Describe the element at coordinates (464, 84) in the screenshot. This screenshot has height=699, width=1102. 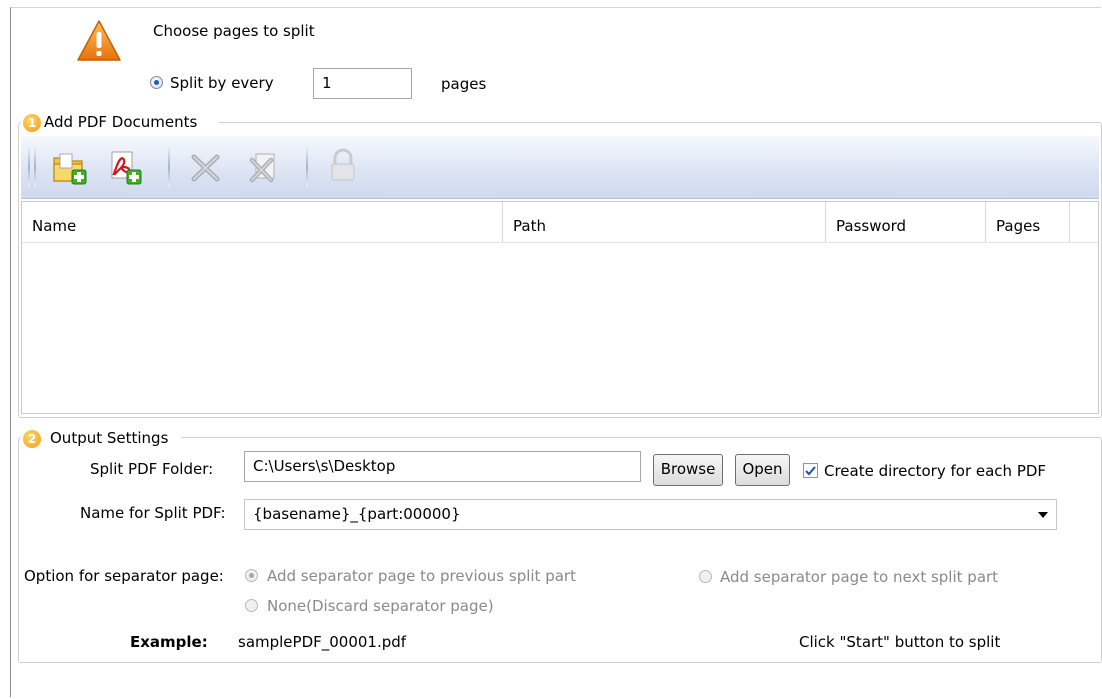
I see `split-unit-label: pages` at that location.